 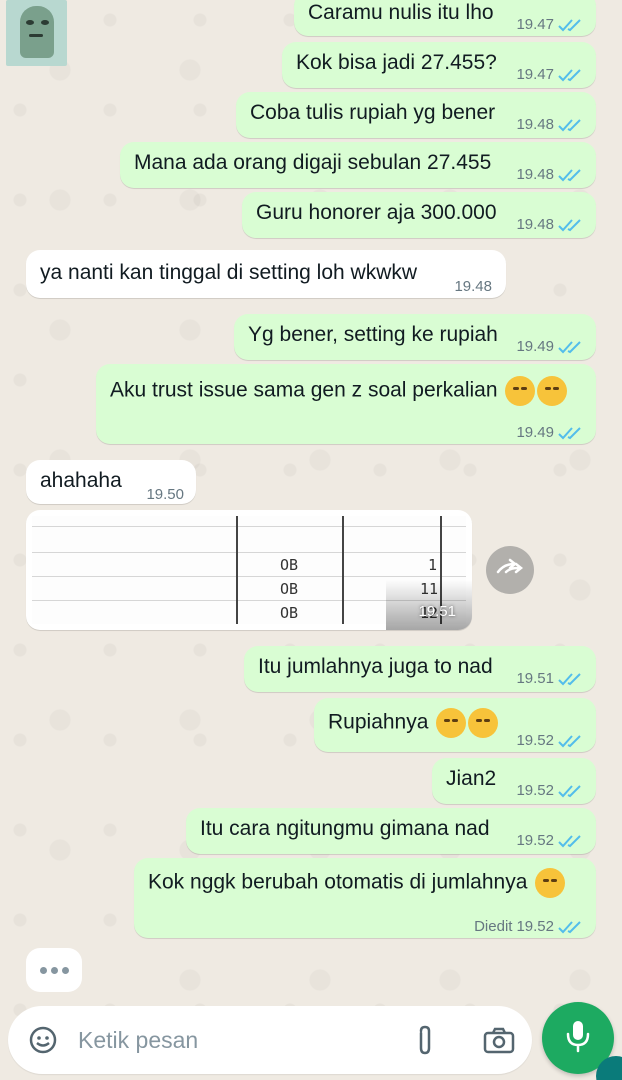 I want to click on outgoing-message: Jian2 19.52, so click(x=514, y=781).